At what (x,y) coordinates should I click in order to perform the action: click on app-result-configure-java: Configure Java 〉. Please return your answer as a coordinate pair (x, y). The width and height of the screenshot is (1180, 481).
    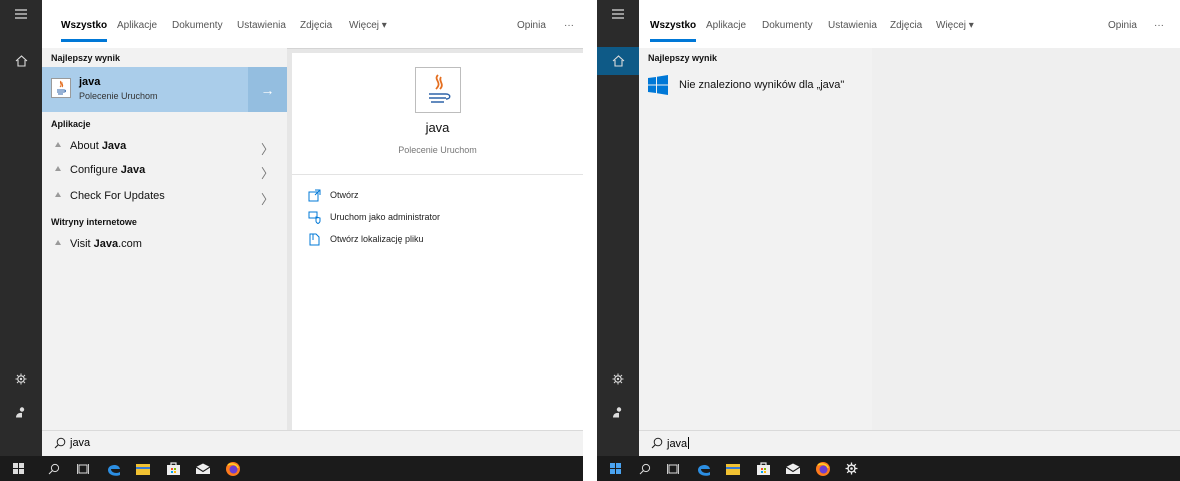
    Looking at the image, I should click on (164, 171).